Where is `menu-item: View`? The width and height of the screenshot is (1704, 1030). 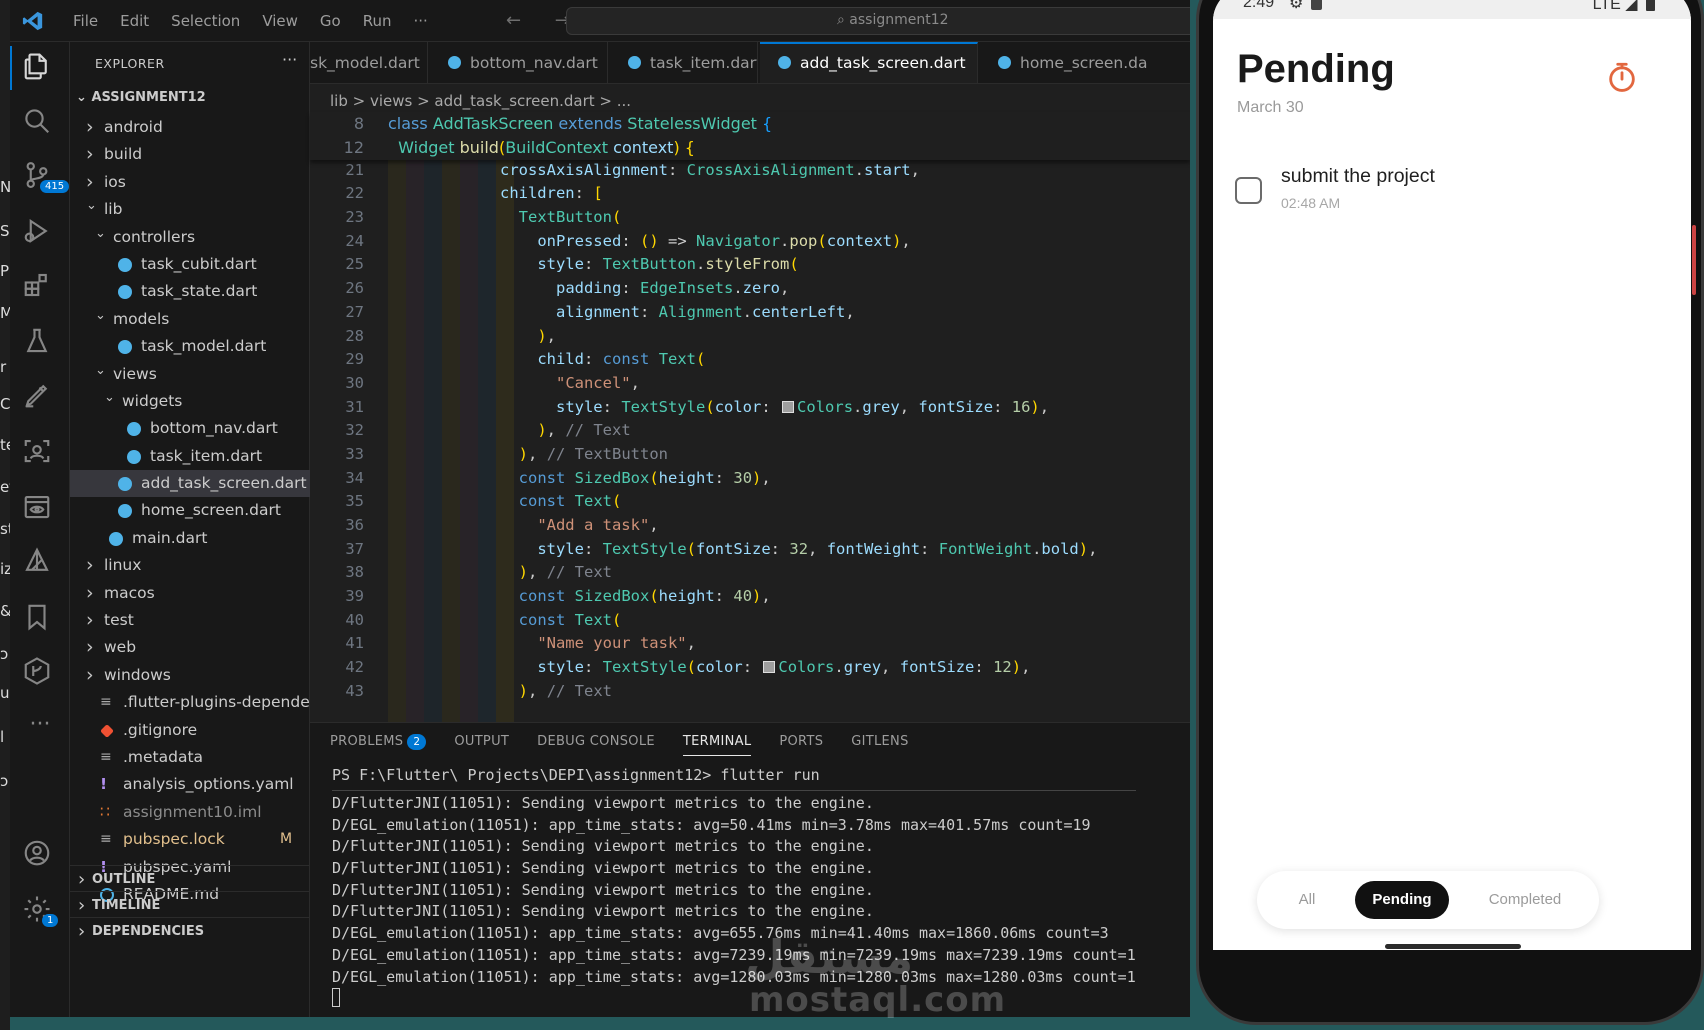 menu-item: View is located at coordinates (280, 21).